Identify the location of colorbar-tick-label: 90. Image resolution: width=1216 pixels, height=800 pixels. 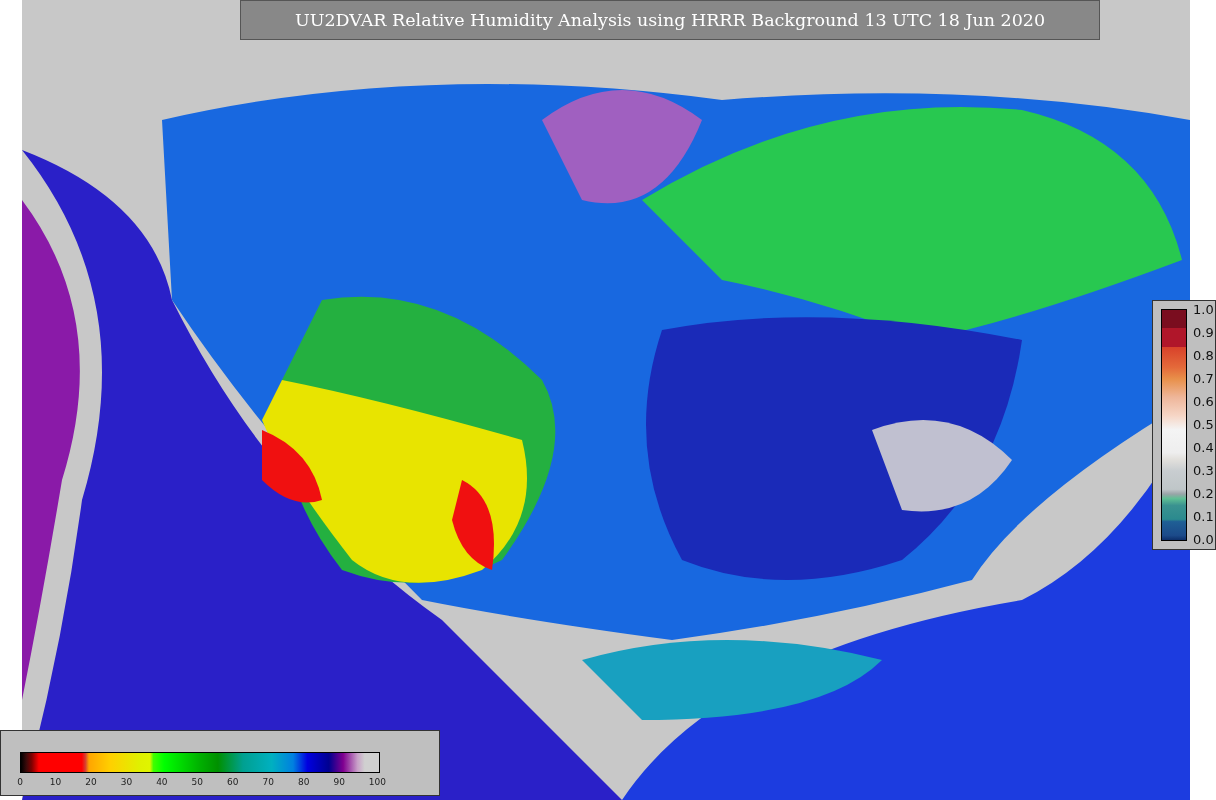
(339, 782).